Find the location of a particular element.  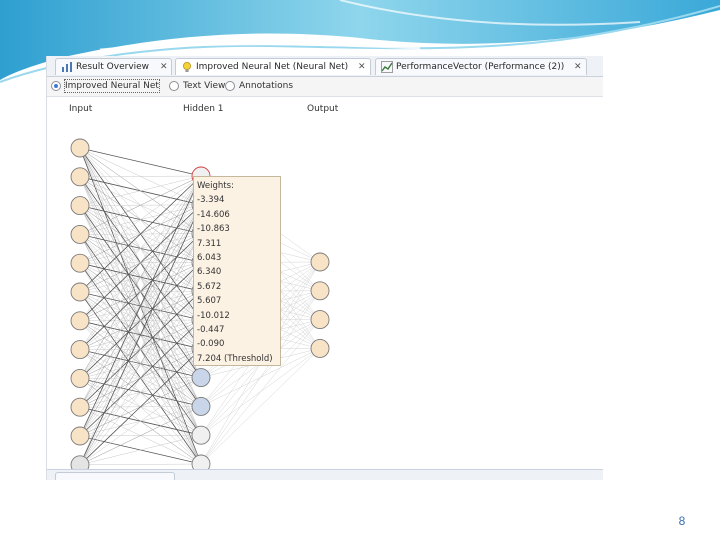

performance-icon is located at coordinates (387, 67).